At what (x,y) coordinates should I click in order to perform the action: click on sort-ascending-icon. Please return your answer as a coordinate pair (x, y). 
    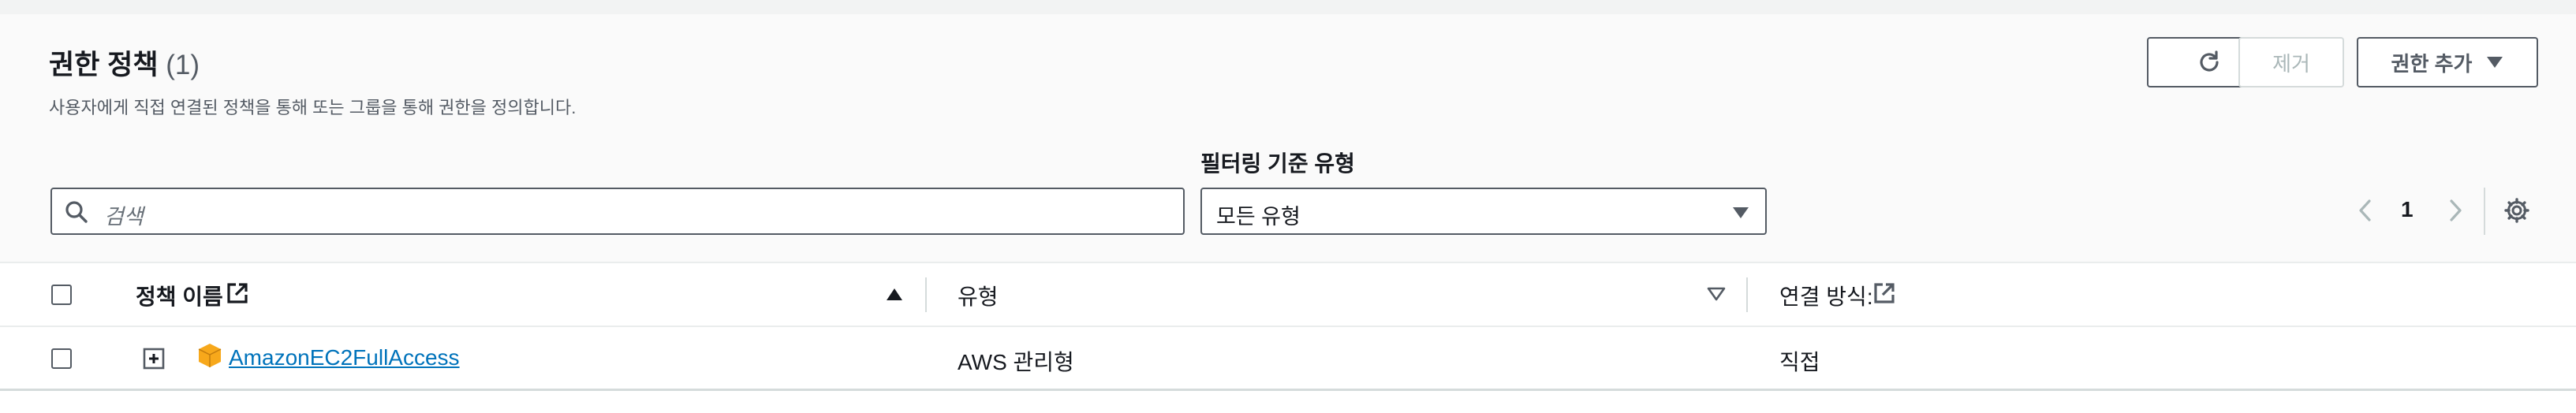
    Looking at the image, I should click on (894, 294).